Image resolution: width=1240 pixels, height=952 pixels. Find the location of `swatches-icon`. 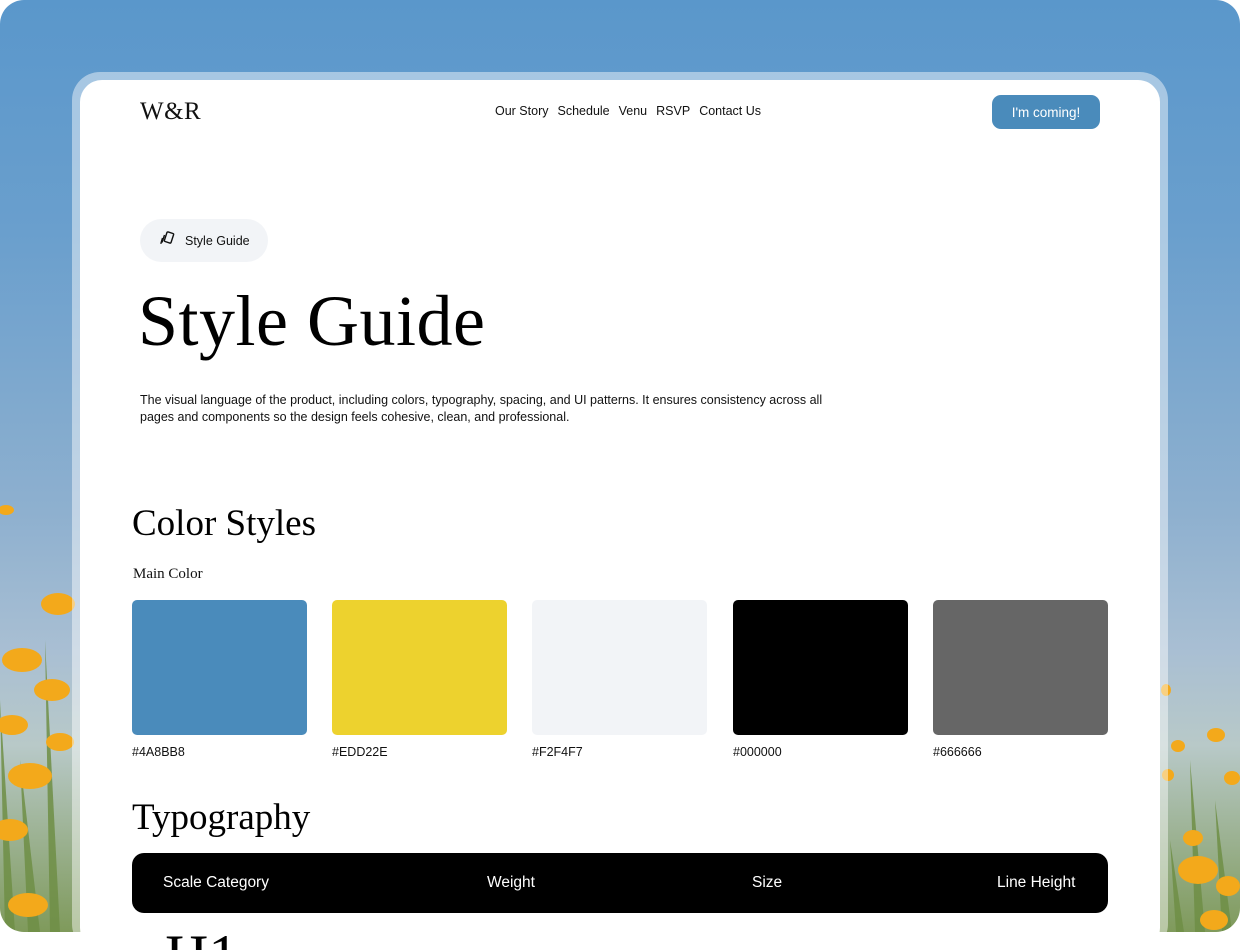

swatches-icon is located at coordinates (167, 241).